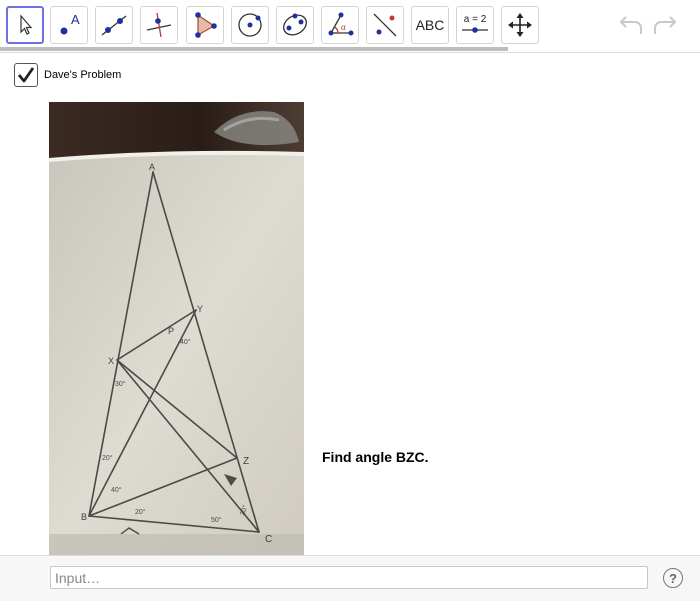  I want to click on point-tool-button: A, so click(69, 25).